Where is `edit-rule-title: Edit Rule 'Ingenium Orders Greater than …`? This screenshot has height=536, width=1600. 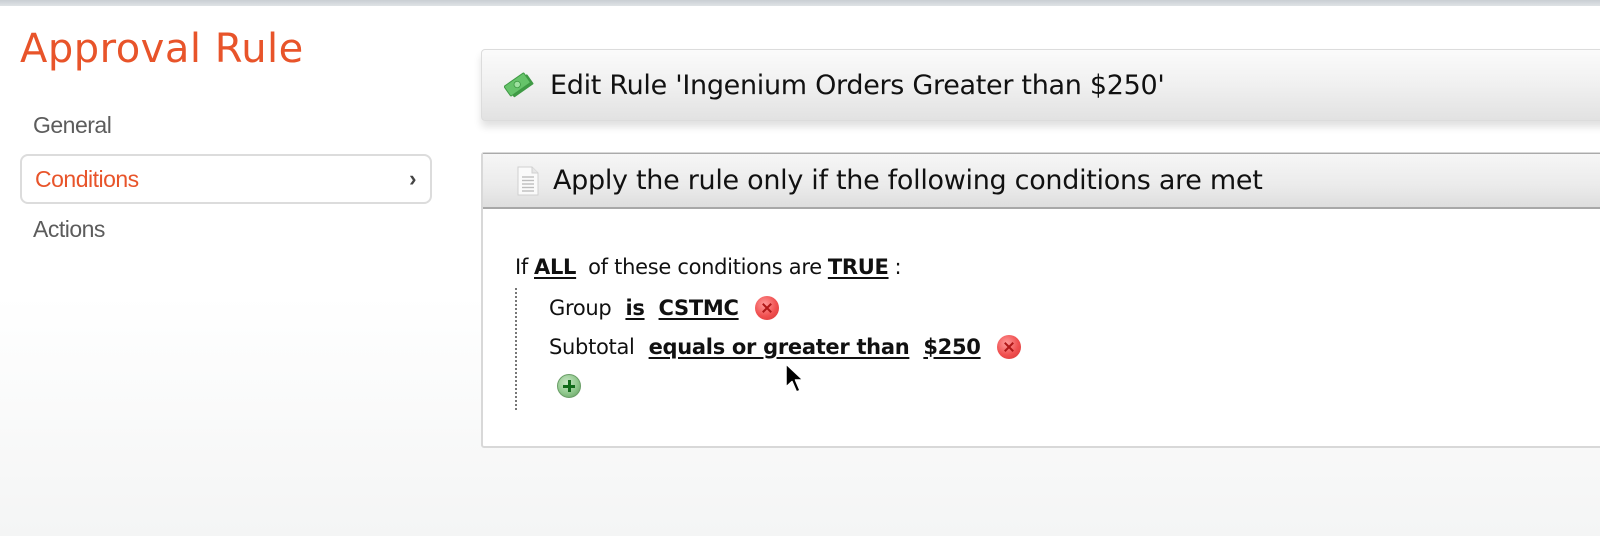
edit-rule-title: Edit Rule 'Ingenium Orders Greater than … is located at coordinates (857, 85).